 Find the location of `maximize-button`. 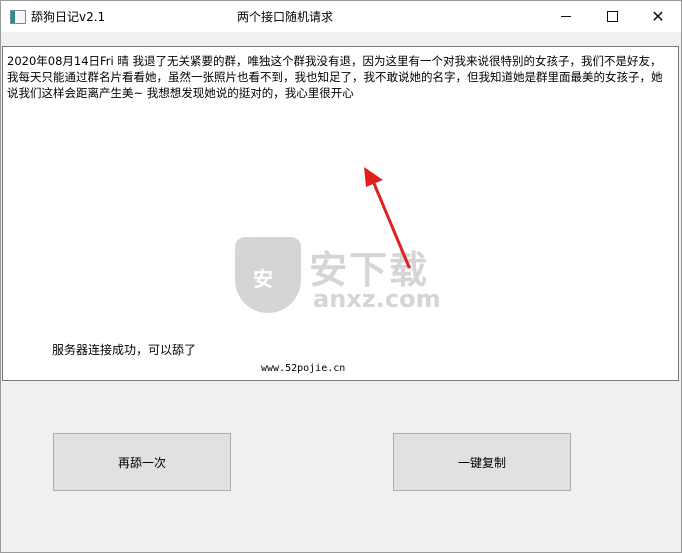

maximize-button is located at coordinates (612, 16).